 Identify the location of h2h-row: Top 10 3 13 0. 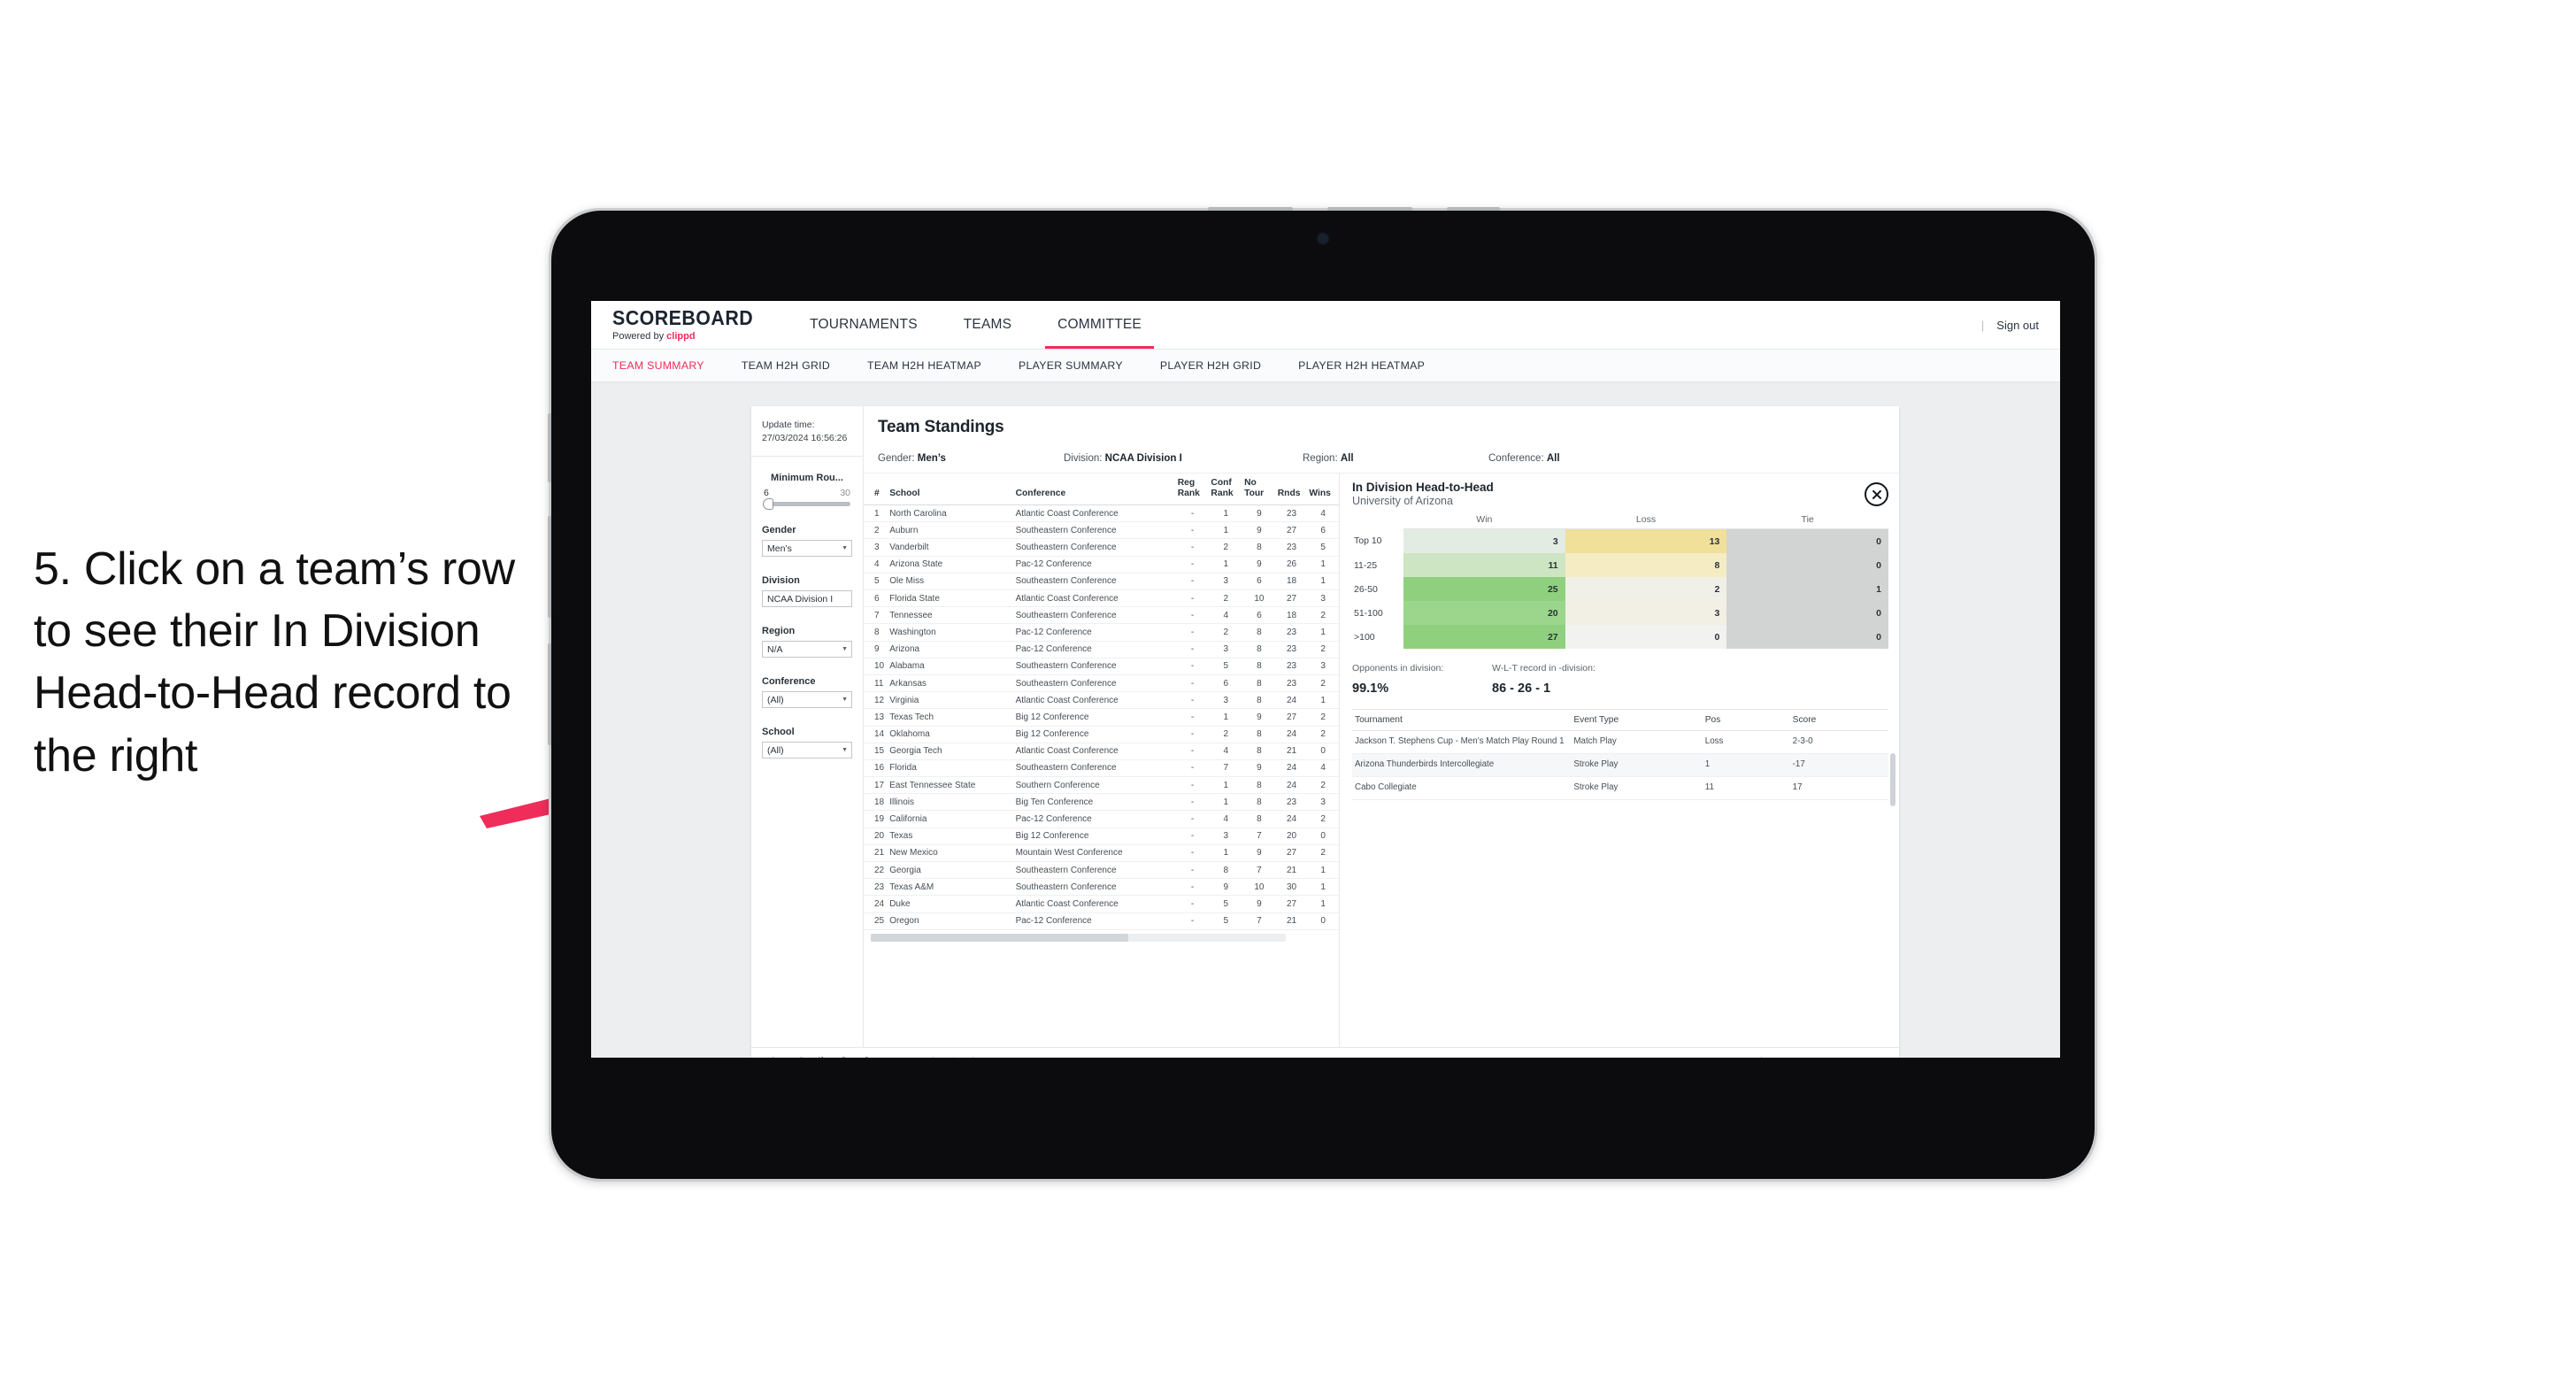
(1620, 540).